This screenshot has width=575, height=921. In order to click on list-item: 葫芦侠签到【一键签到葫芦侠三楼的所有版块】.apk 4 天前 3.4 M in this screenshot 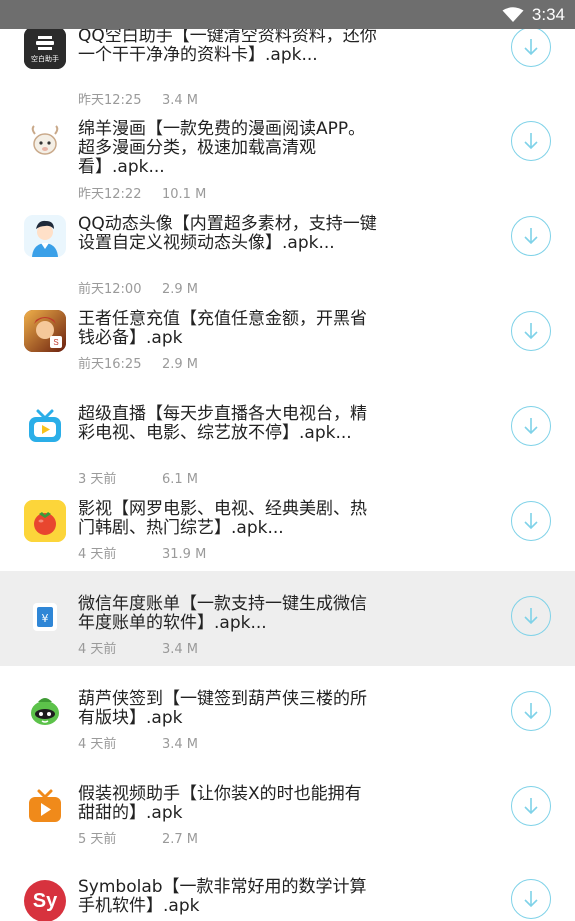, I will do `click(287, 713)`.